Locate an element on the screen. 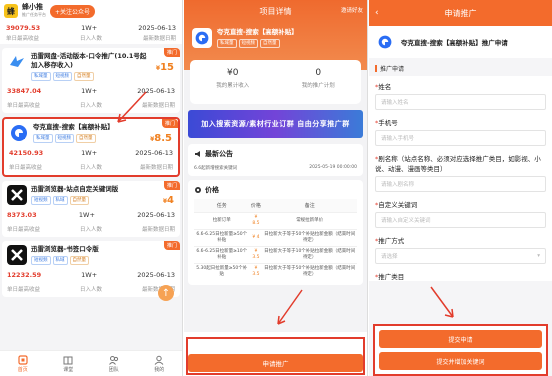 This screenshot has width=552, height=376. announcement-section: 最新公告 6.6起新增搜索关键词 2025-05-19 00:00:00 is located at coordinates (275, 160).